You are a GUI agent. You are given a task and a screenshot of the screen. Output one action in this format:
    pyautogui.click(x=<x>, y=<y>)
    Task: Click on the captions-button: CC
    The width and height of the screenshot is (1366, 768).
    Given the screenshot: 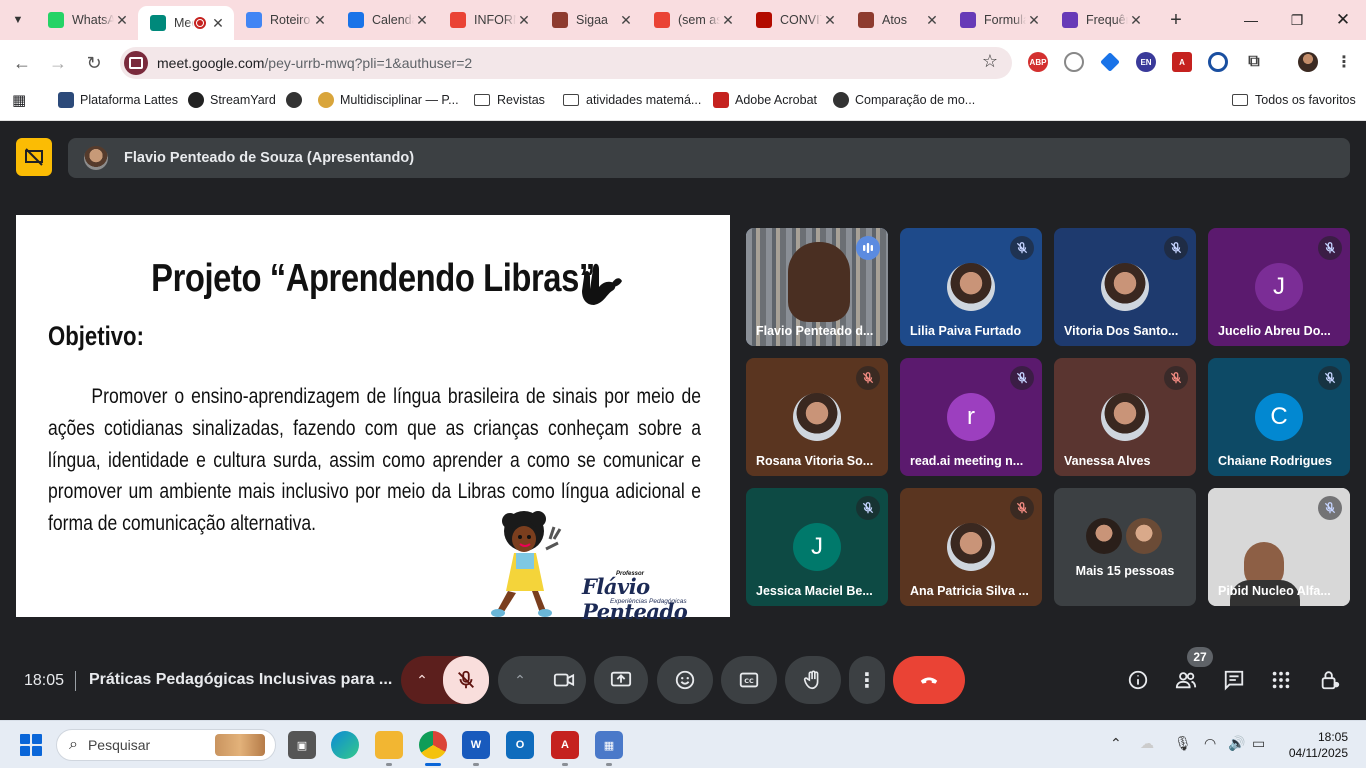 What is the action you would take?
    pyautogui.click(x=749, y=680)
    